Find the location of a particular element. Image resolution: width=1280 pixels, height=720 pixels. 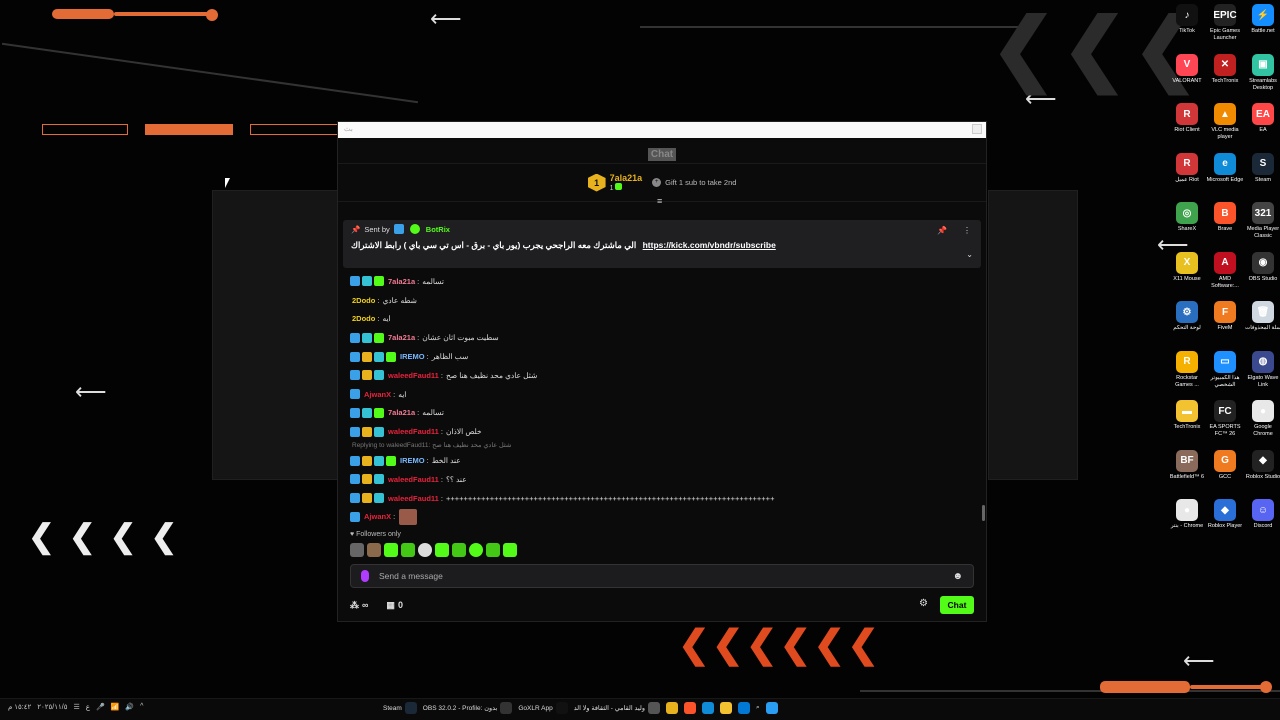

tray-item: ☰ is located at coordinates (76, 707).